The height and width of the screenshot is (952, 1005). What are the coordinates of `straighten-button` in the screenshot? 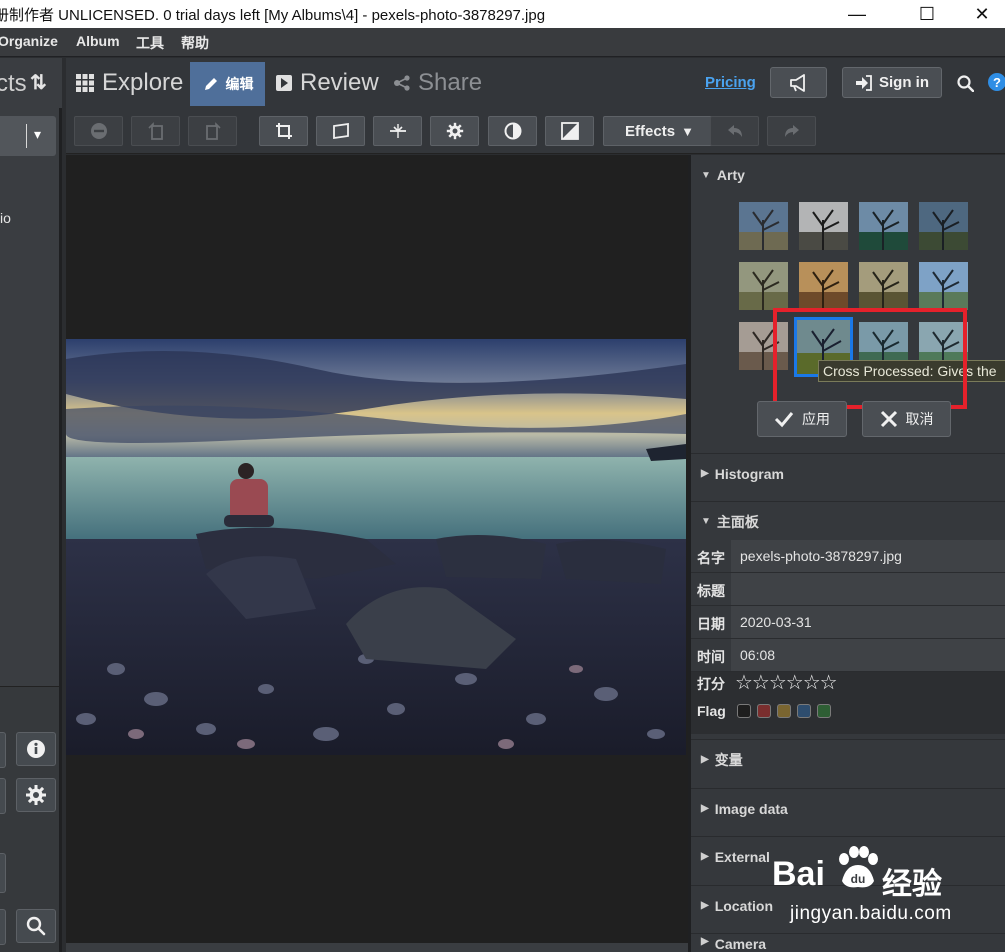 It's located at (340, 131).